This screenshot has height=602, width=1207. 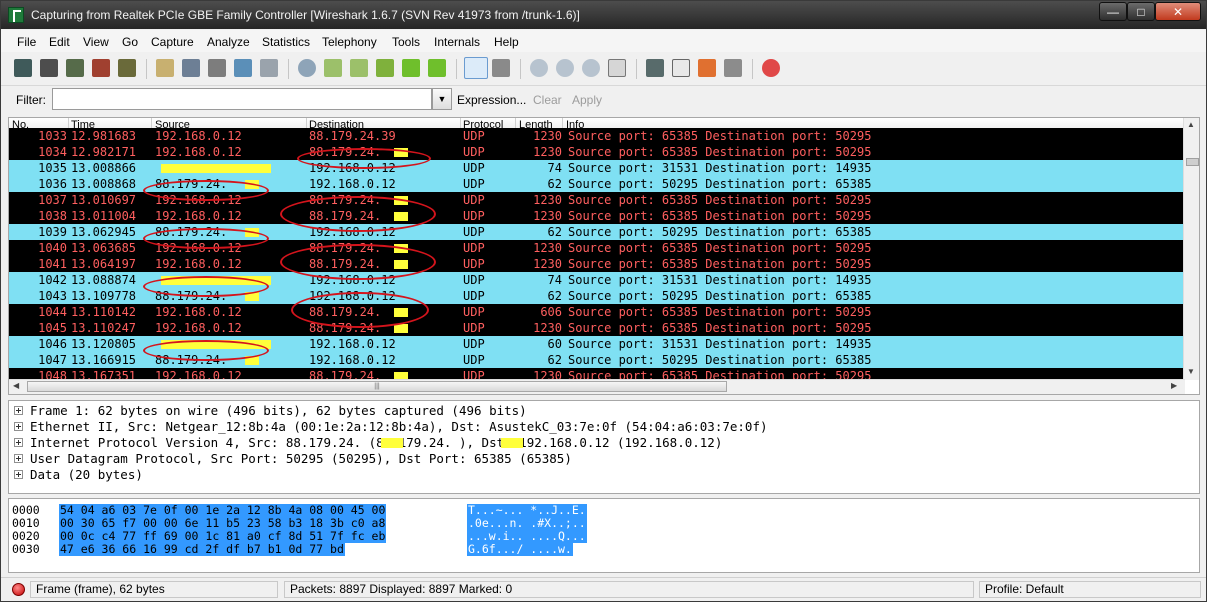 I want to click on coloring-rules-icon, so click(x=707, y=68).